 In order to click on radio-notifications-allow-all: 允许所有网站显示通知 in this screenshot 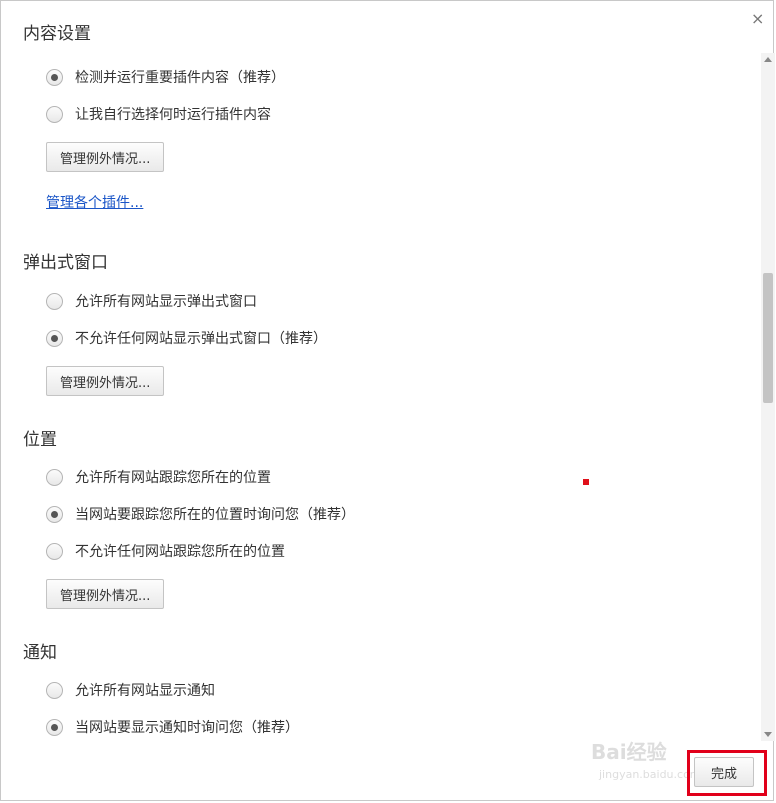, I will do `click(130, 690)`.